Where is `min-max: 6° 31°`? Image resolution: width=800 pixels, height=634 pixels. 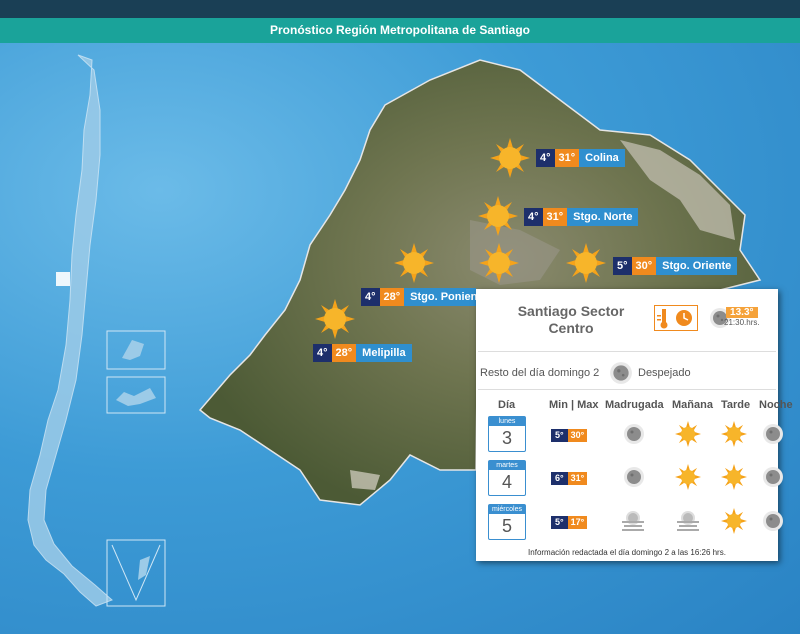
min-max: 6° 31° is located at coordinates (569, 478).